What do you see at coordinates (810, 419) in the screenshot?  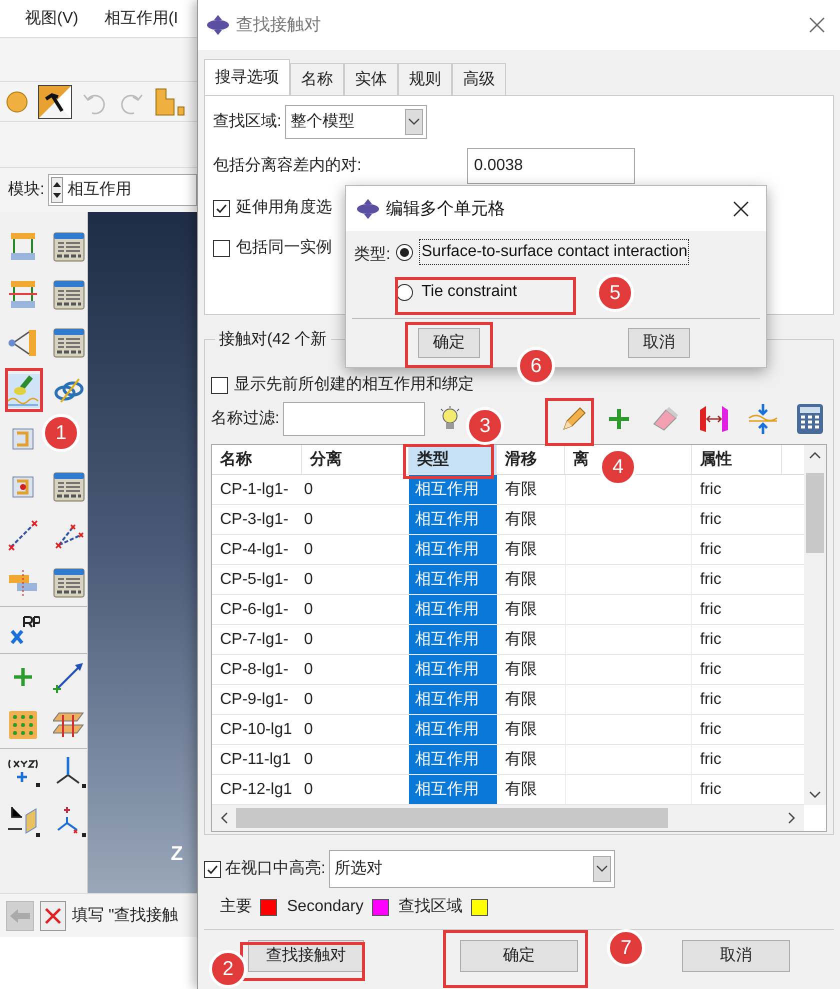 I see `calculator-icon` at bounding box center [810, 419].